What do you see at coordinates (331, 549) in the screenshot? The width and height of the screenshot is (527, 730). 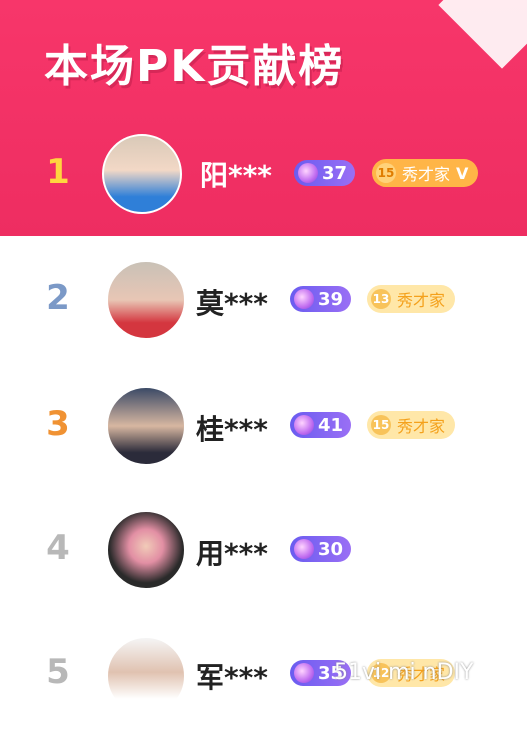 I see `level-value: 30` at bounding box center [331, 549].